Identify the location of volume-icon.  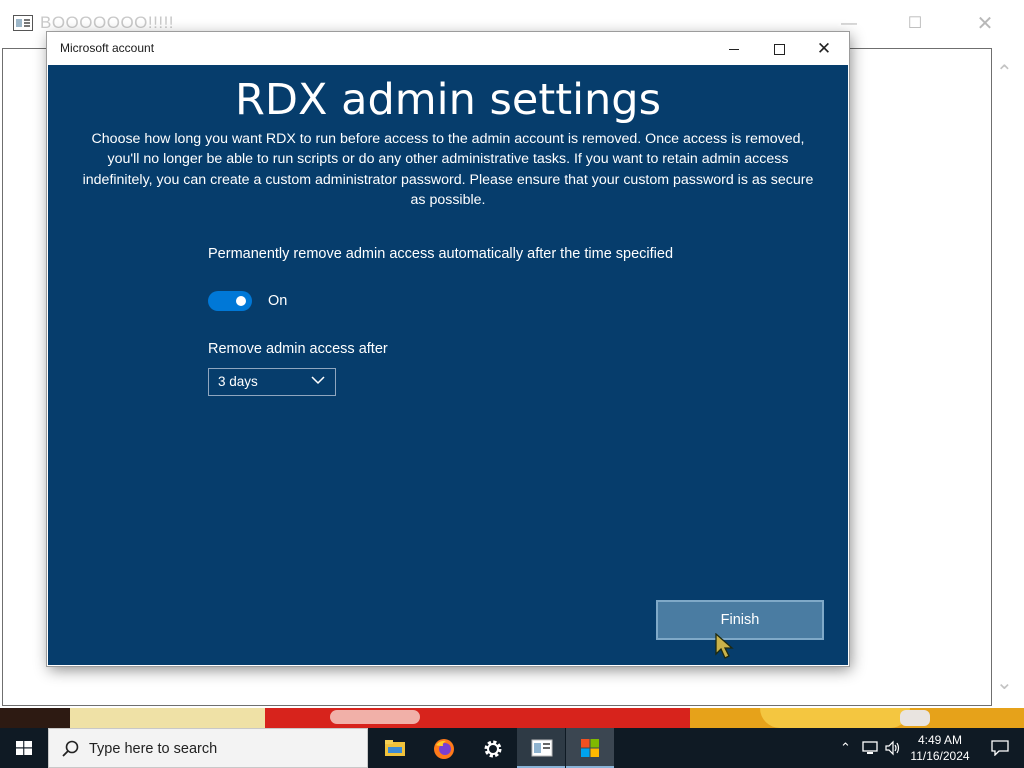
(893, 748).